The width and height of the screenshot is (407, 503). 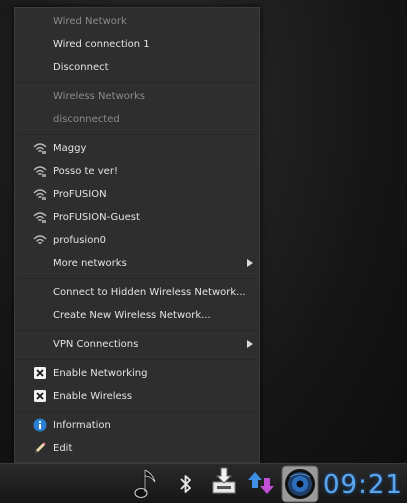 What do you see at coordinates (300, 484) in the screenshot?
I see `speaker-icon` at bounding box center [300, 484].